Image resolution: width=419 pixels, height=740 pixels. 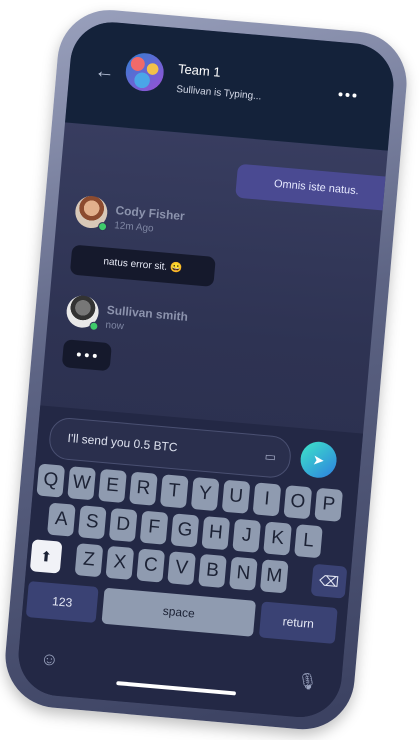 What do you see at coordinates (329, 504) in the screenshot?
I see `key-p: P` at bounding box center [329, 504].